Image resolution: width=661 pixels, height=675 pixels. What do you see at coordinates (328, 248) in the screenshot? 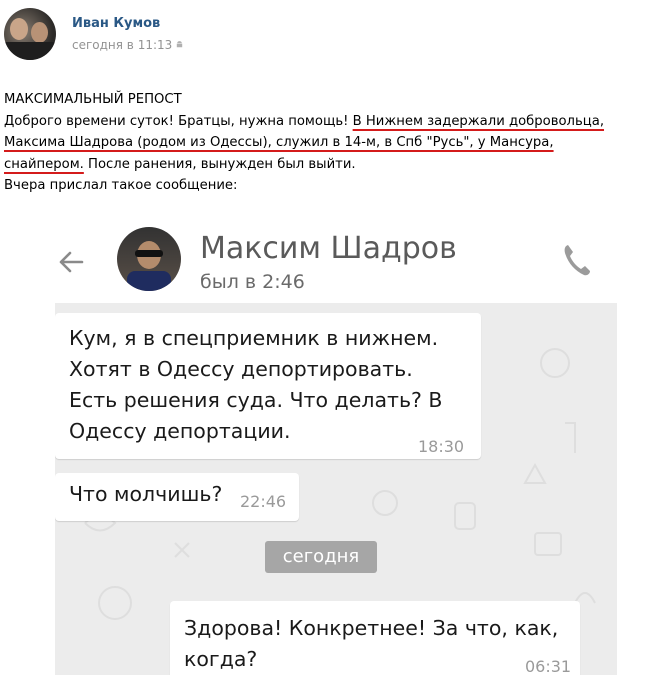
I see `contact-name: Максим Шадров` at bounding box center [328, 248].